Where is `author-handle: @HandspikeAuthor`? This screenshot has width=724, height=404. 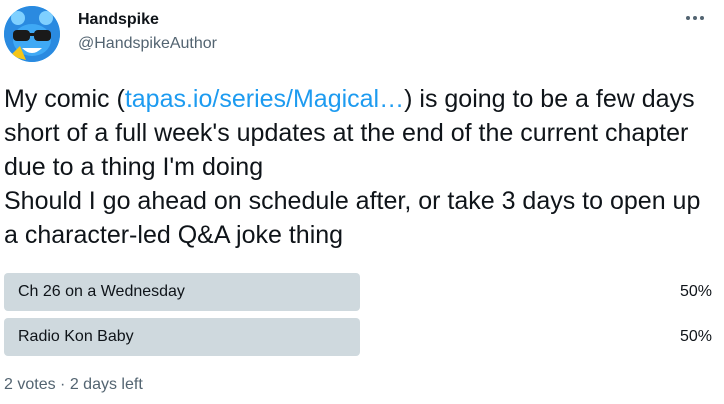
author-handle: @HandspikeAuthor is located at coordinates (147, 44).